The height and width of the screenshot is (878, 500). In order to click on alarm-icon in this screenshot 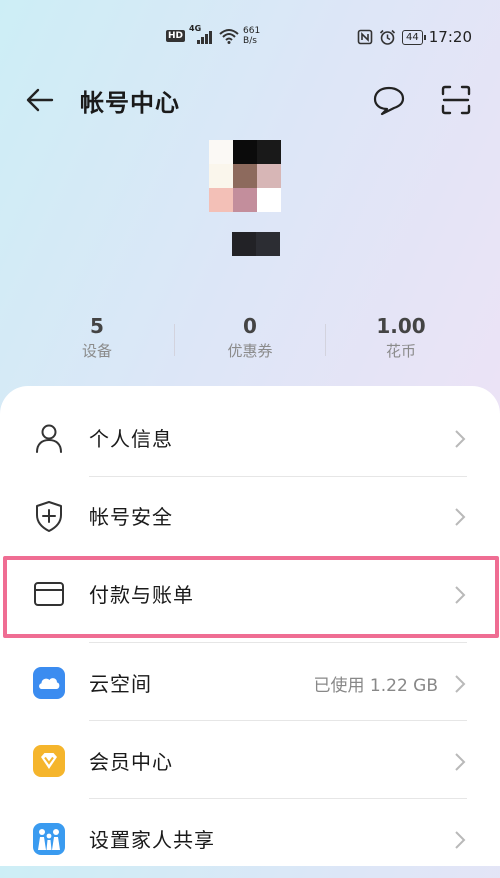, I will do `click(387, 37)`.